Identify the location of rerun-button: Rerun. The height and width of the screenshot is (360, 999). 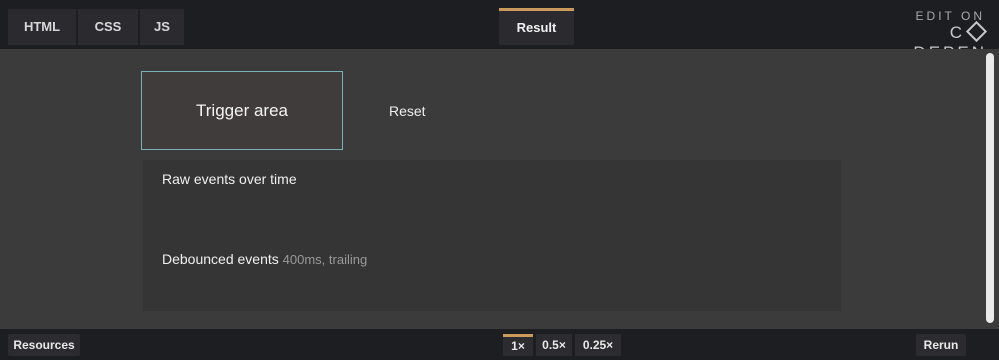
(941, 345).